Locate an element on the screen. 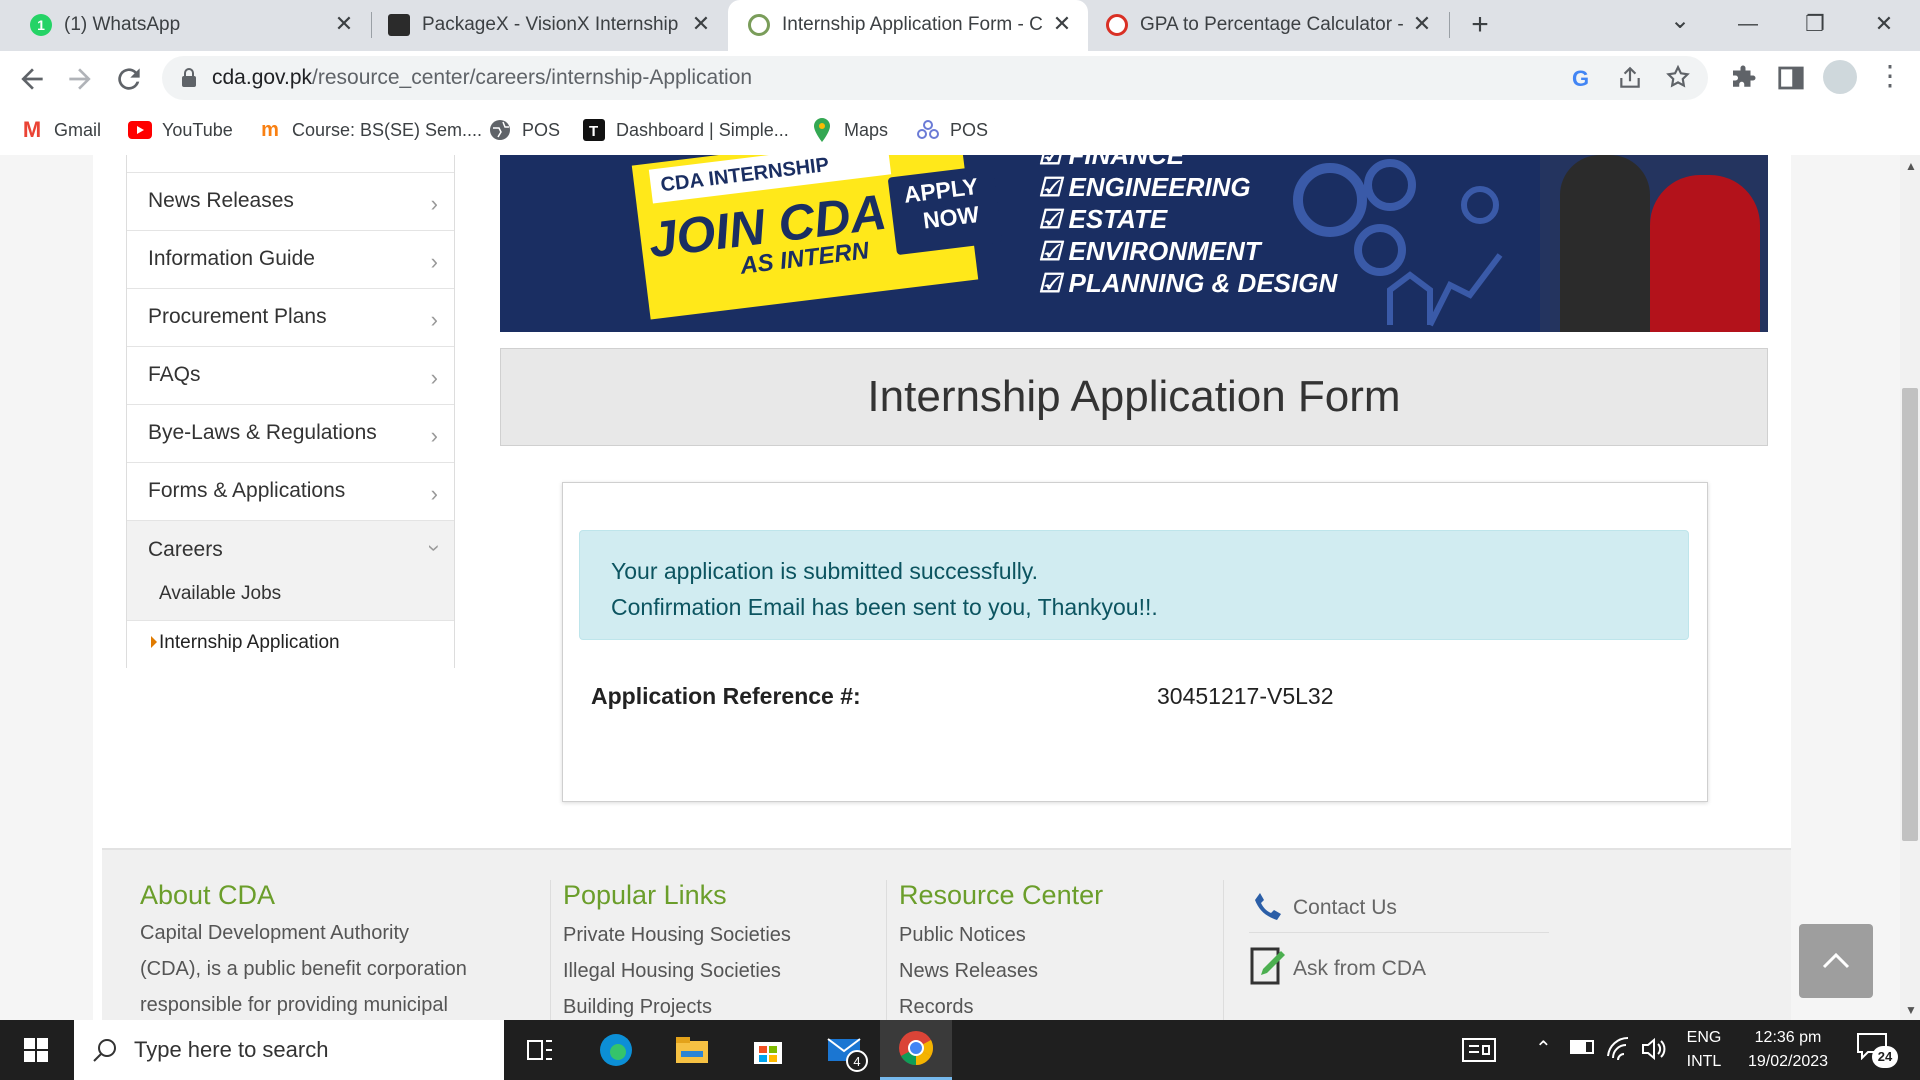 This screenshot has width=1920, height=1080. sidebar-item-procurement-plans: Procurement Plans › is located at coordinates (290, 316).